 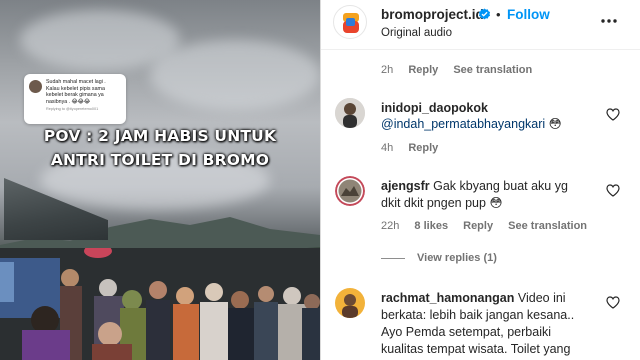 What do you see at coordinates (35, 86) in the screenshot?
I see `sticker-avatar` at bounding box center [35, 86].